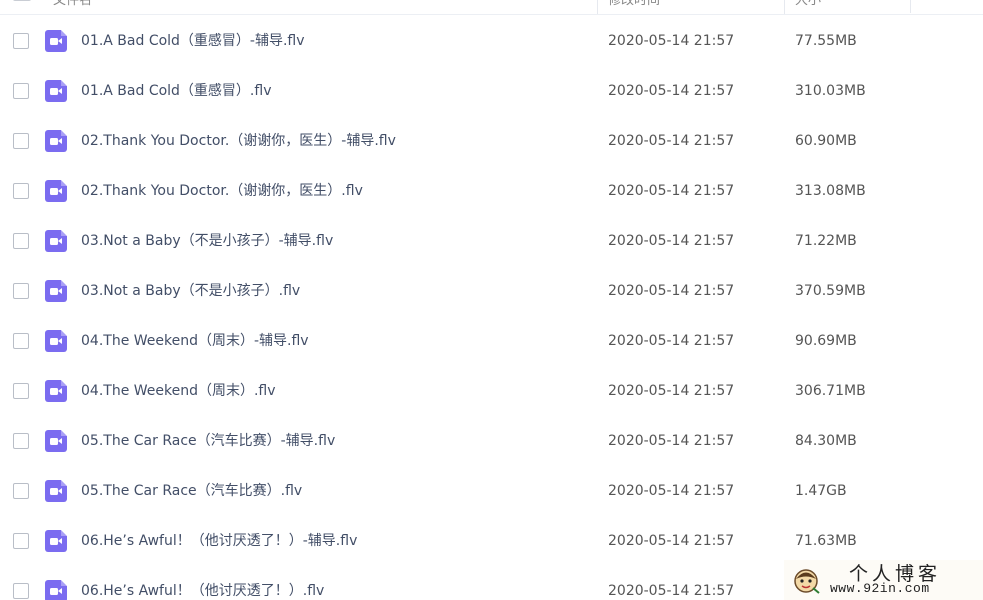 The image size is (983, 600). Describe the element at coordinates (72, 7) in the screenshot. I see `column-name-header: 文件名` at that location.